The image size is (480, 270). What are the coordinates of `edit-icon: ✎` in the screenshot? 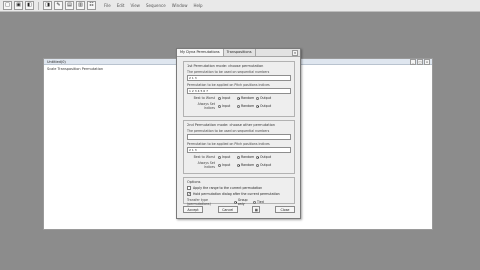 It's located at (58, 5).